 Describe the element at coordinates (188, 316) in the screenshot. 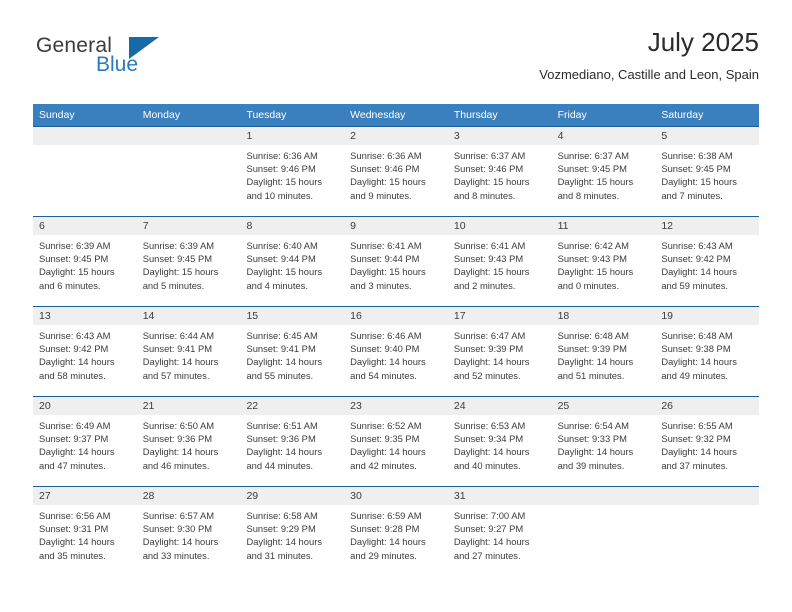

I see `day-number: 14` at that location.